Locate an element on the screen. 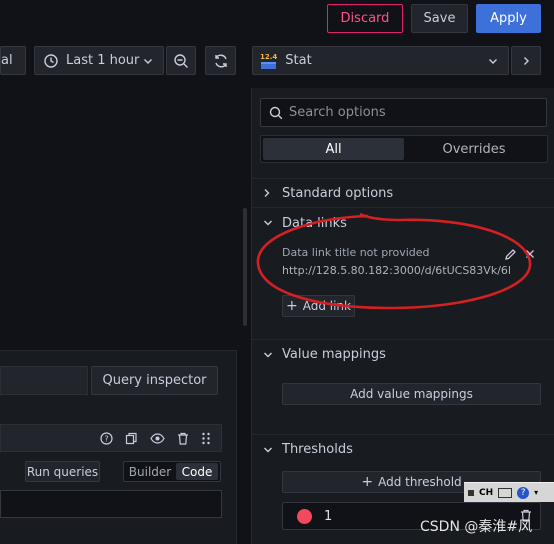  visualization-label: Stat is located at coordinates (298, 60).